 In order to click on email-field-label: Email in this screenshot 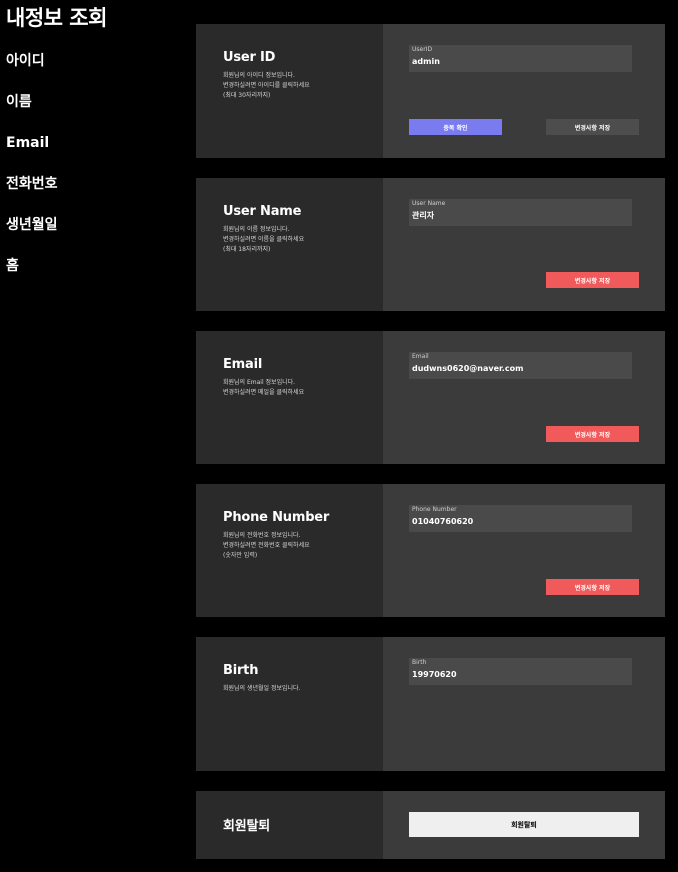, I will do `click(420, 356)`.